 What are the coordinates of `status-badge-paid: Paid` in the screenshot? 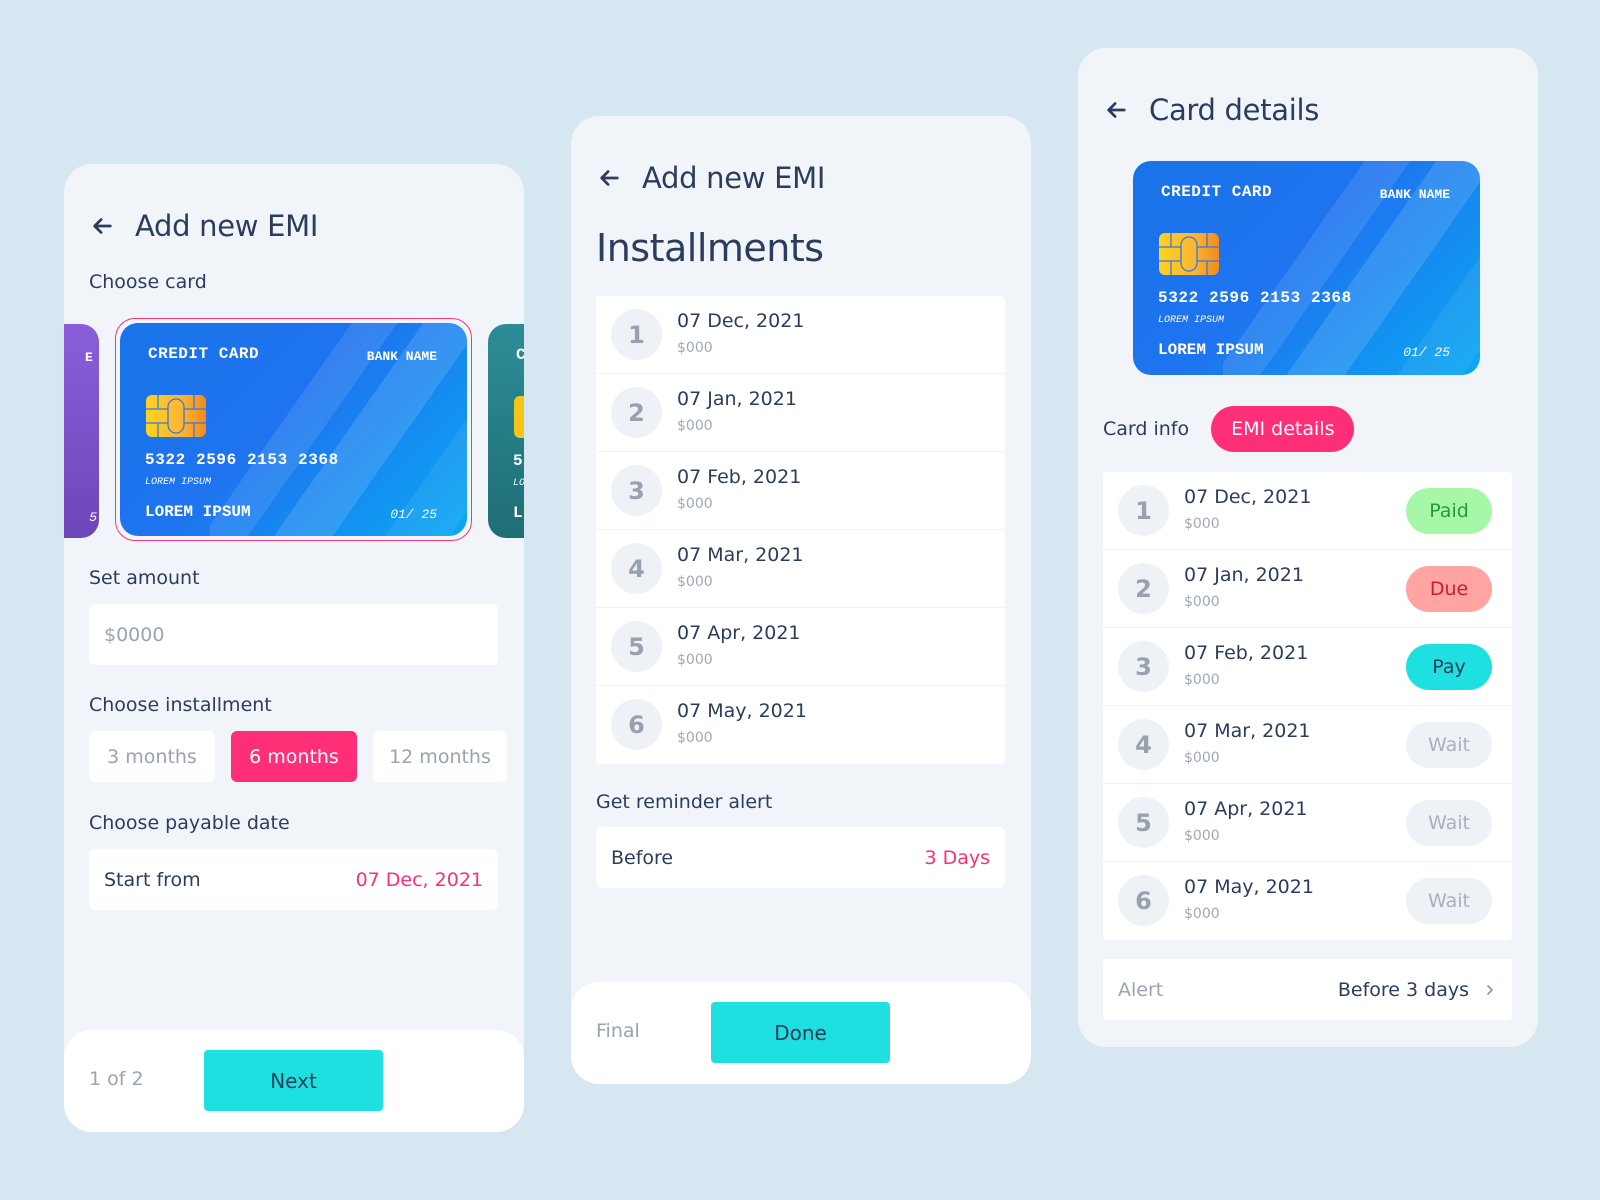 It's located at (1449, 511).